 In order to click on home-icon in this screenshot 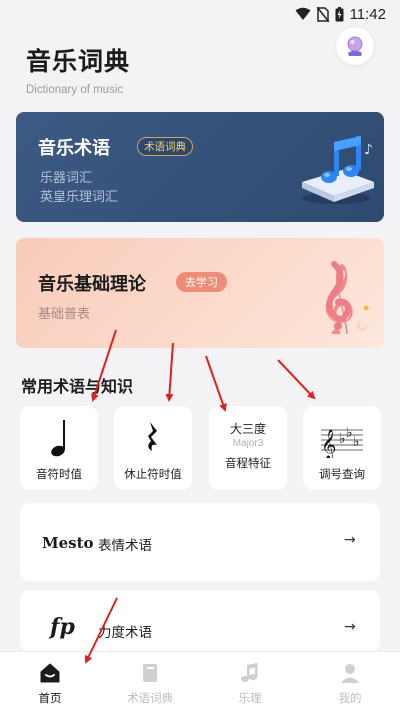, I will do `click(50, 673)`.